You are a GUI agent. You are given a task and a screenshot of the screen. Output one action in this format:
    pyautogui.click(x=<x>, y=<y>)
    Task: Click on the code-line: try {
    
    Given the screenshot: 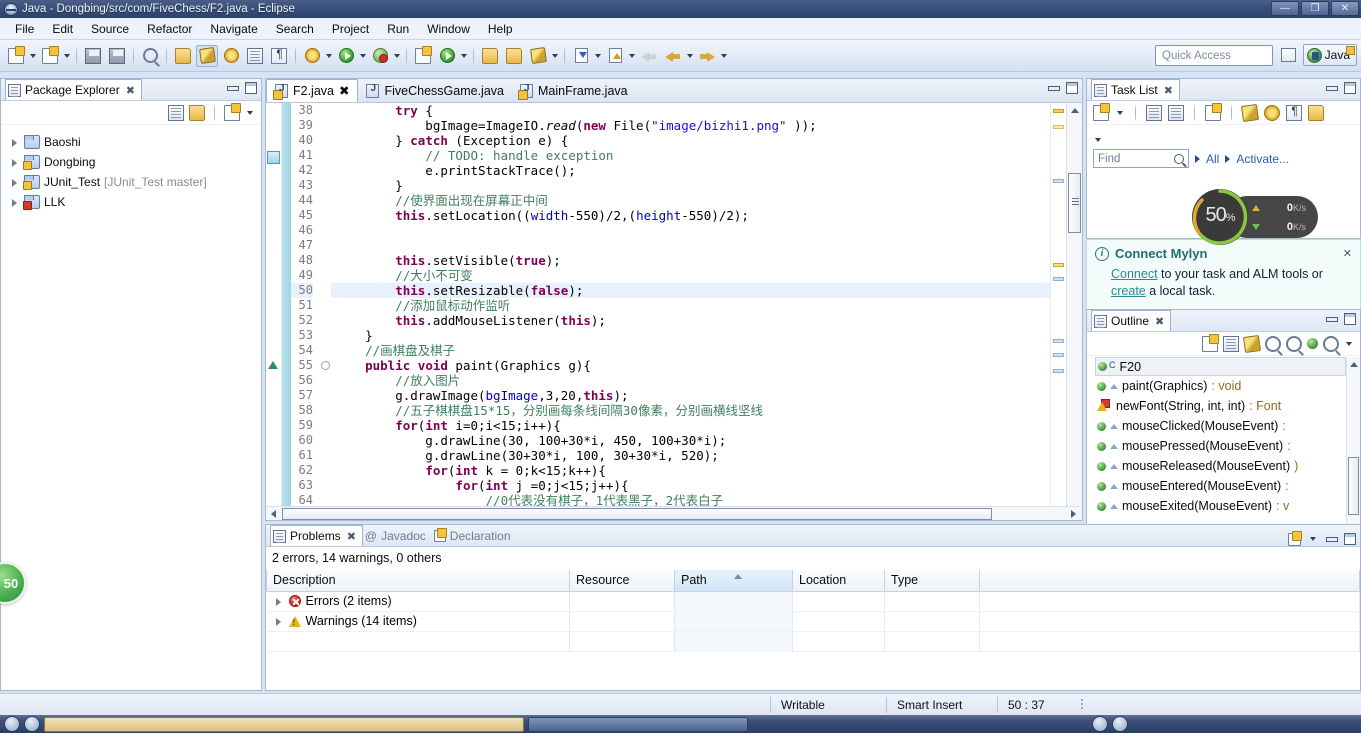 What is the action you would take?
    pyautogui.click(x=690, y=110)
    